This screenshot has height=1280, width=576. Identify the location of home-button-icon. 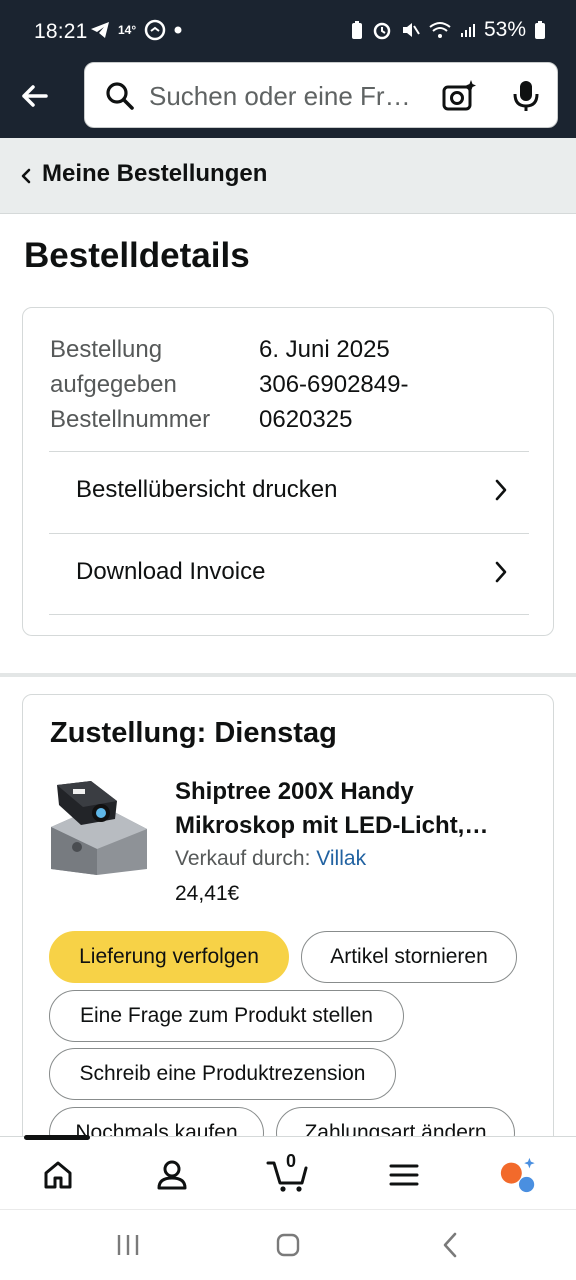
(288, 1245).